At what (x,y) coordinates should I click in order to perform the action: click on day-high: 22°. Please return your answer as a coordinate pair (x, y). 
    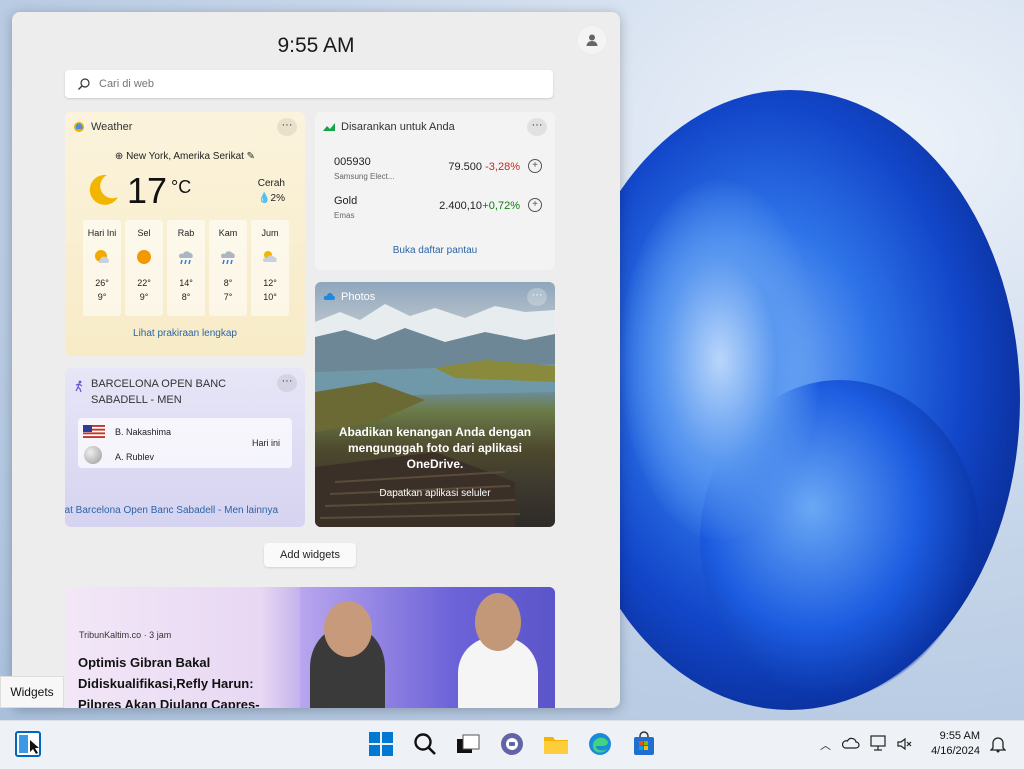
    Looking at the image, I should click on (144, 283).